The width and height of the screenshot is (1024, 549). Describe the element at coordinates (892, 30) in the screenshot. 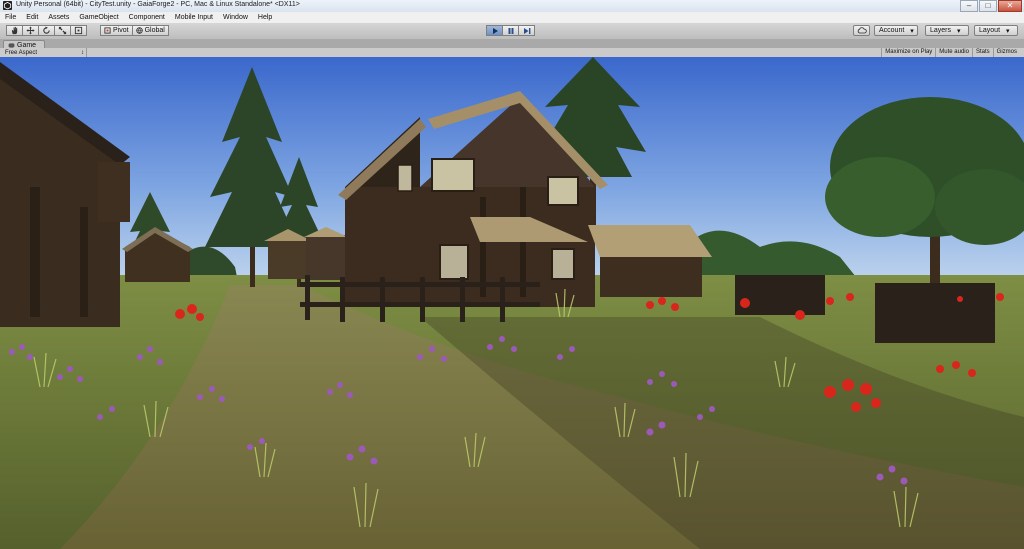

I see `account-label: Account` at that location.